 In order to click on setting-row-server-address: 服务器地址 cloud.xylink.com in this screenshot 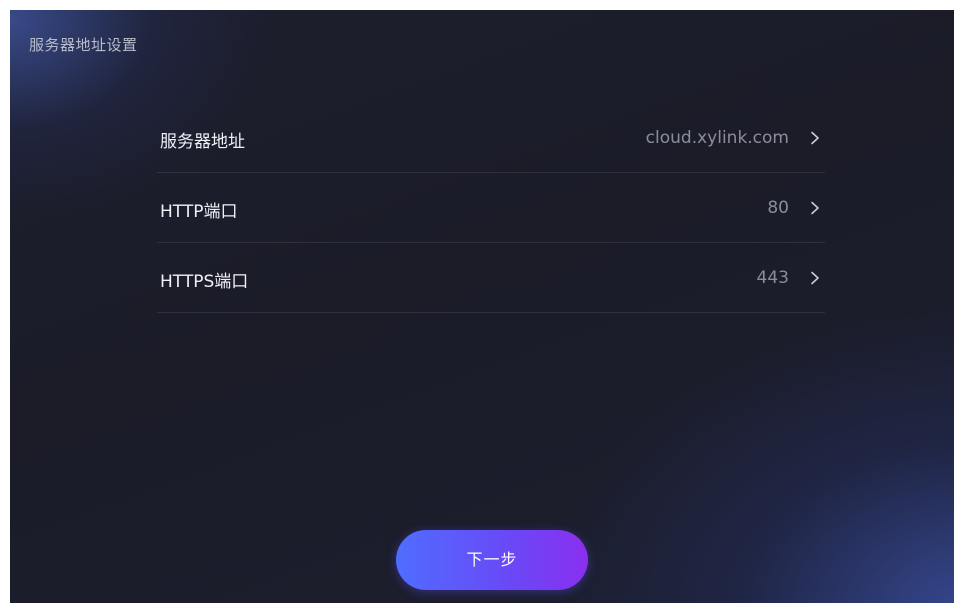, I will do `click(491, 138)`.